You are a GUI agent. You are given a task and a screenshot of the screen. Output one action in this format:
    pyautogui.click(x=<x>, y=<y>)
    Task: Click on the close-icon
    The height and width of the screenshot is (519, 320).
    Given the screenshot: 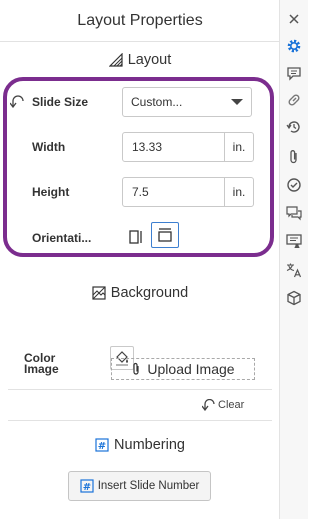 What is the action you would take?
    pyautogui.click(x=294, y=19)
    